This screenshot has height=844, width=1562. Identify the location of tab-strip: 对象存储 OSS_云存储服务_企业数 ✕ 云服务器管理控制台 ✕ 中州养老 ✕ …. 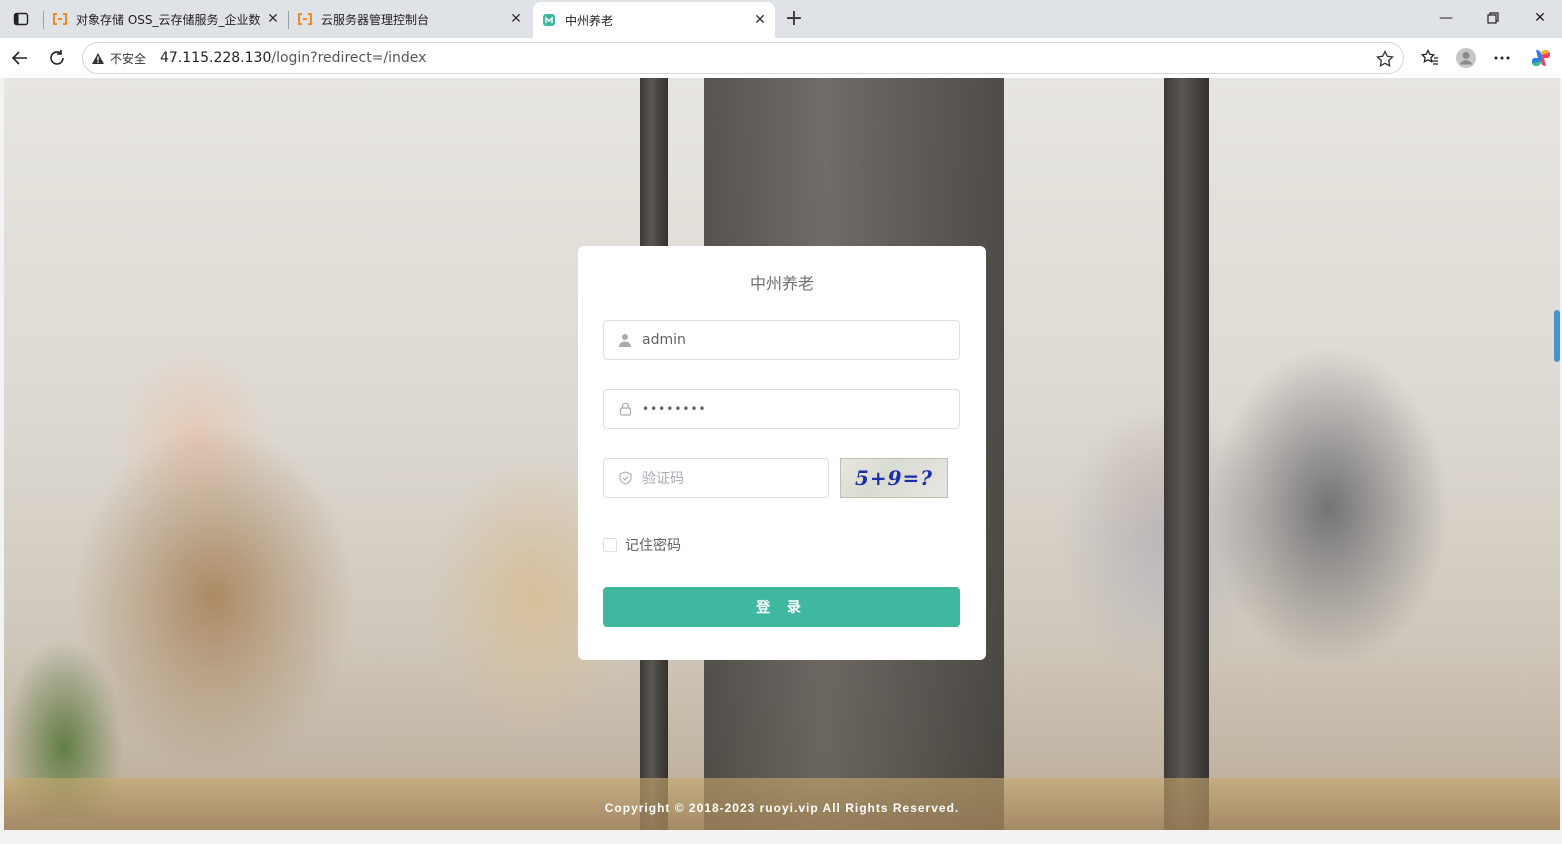
(781, 19).